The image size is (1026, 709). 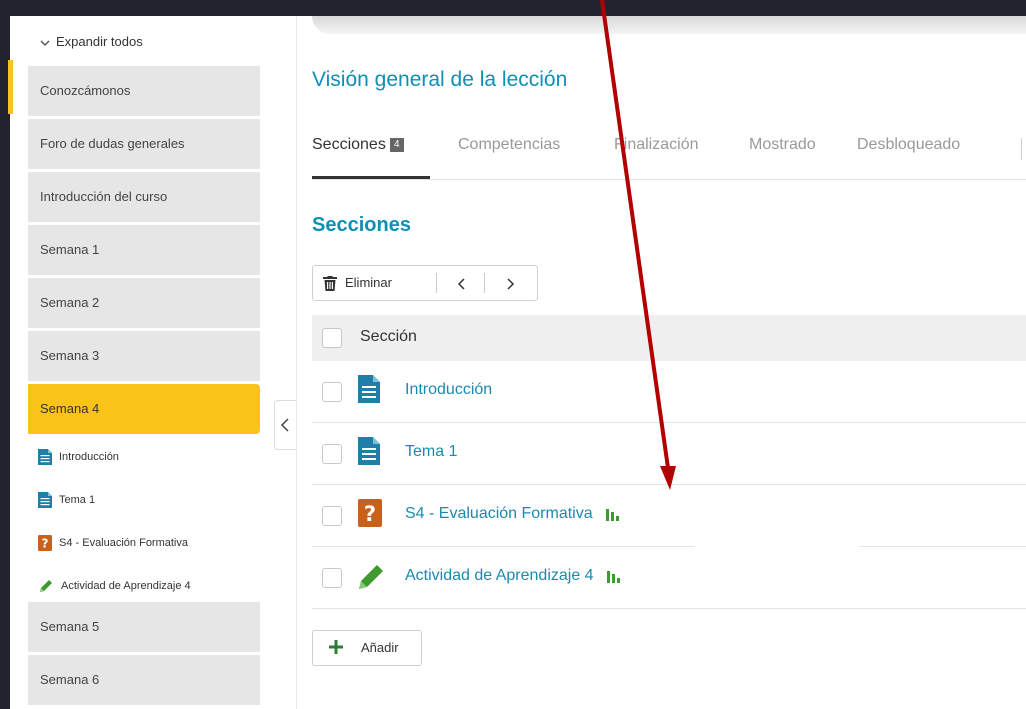 I want to click on sidebar-subitem-tema-1: Tema 1, so click(x=66, y=500).